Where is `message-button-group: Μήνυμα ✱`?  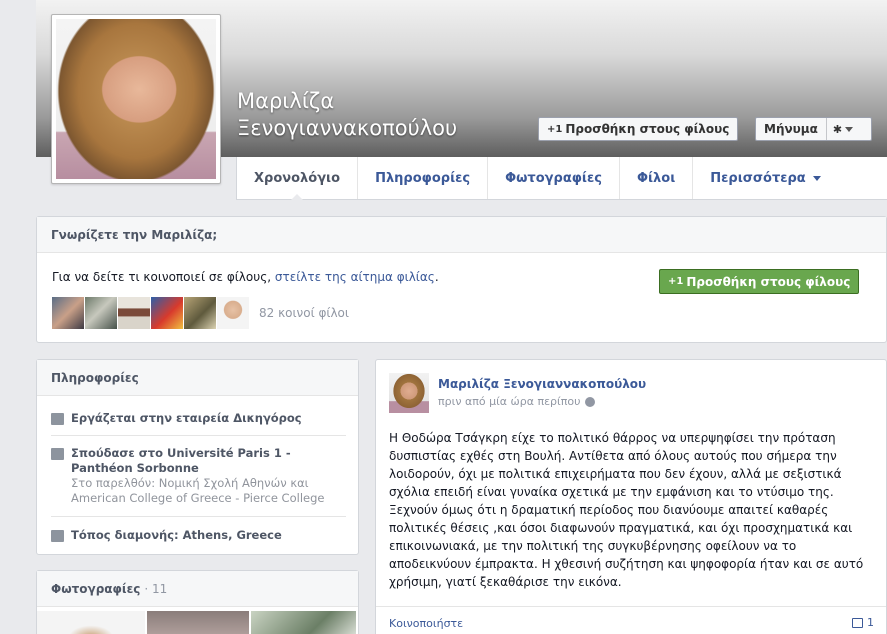
message-button-group: Μήνυμα ✱ is located at coordinates (813, 129).